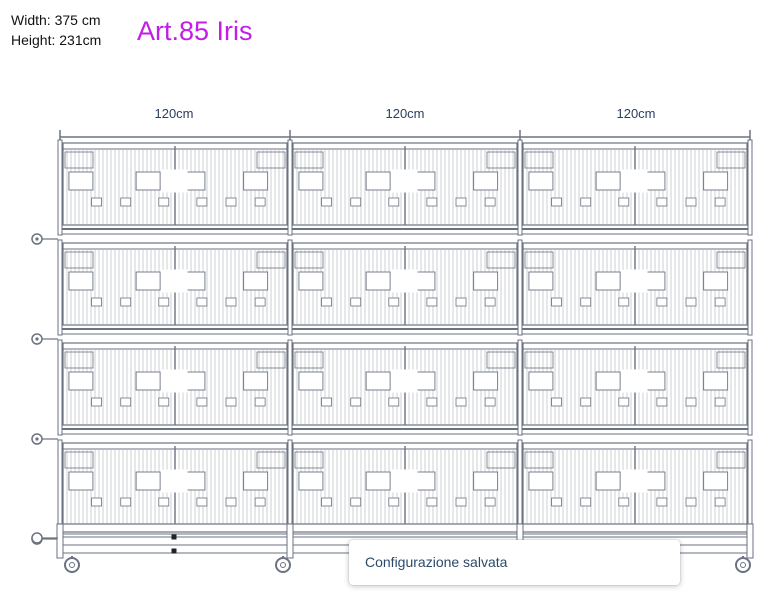 This screenshot has width=768, height=594. I want to click on top-rail, so click(405, 136).